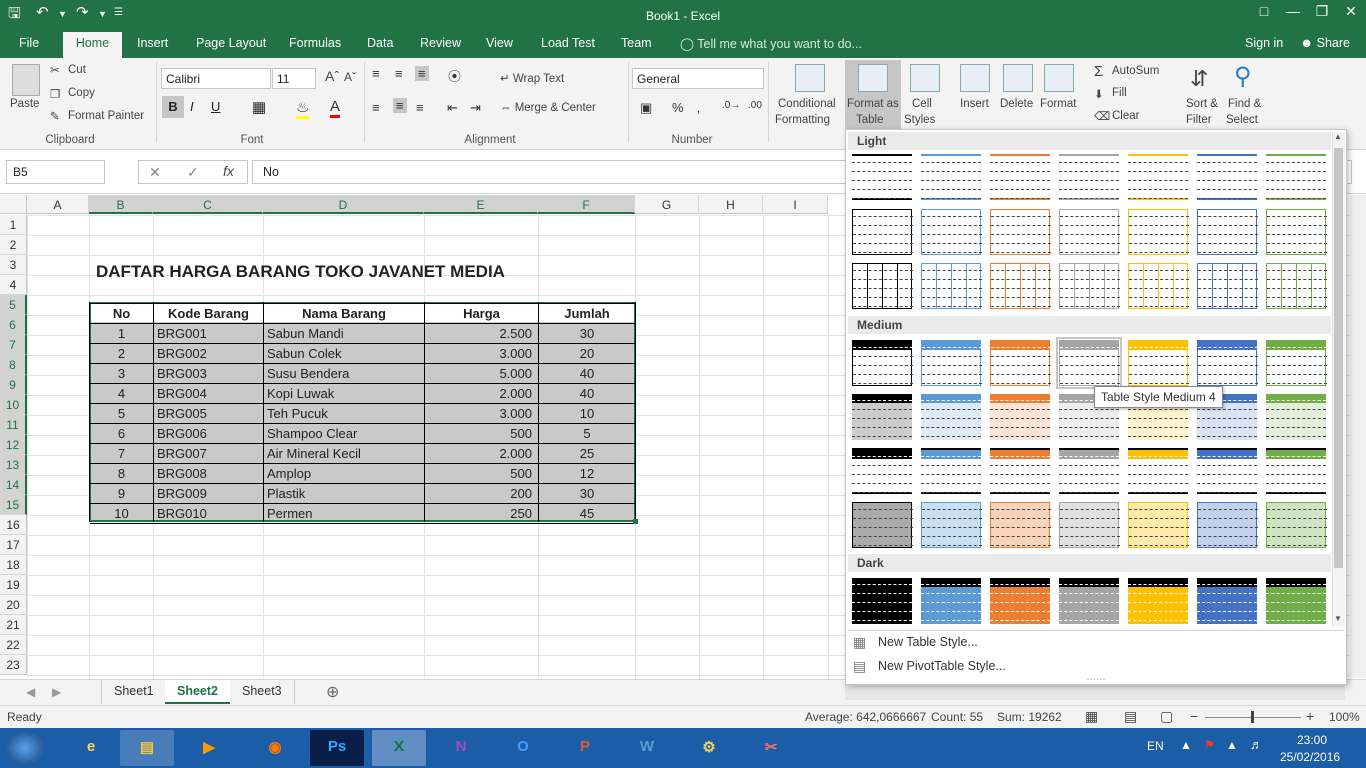  What do you see at coordinates (587, 474) in the screenshot?
I see `table-cell: 12` at bounding box center [587, 474].